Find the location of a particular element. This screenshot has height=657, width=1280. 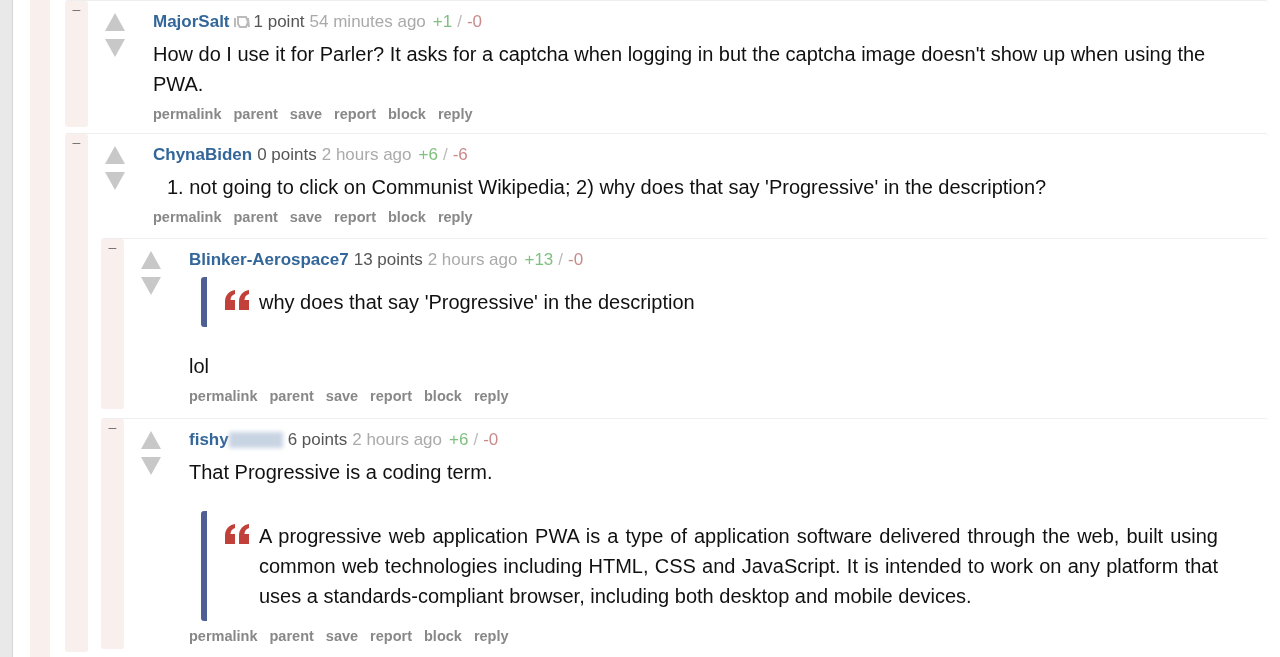

username-link: Blinker-Aerospace7 is located at coordinates (269, 260).